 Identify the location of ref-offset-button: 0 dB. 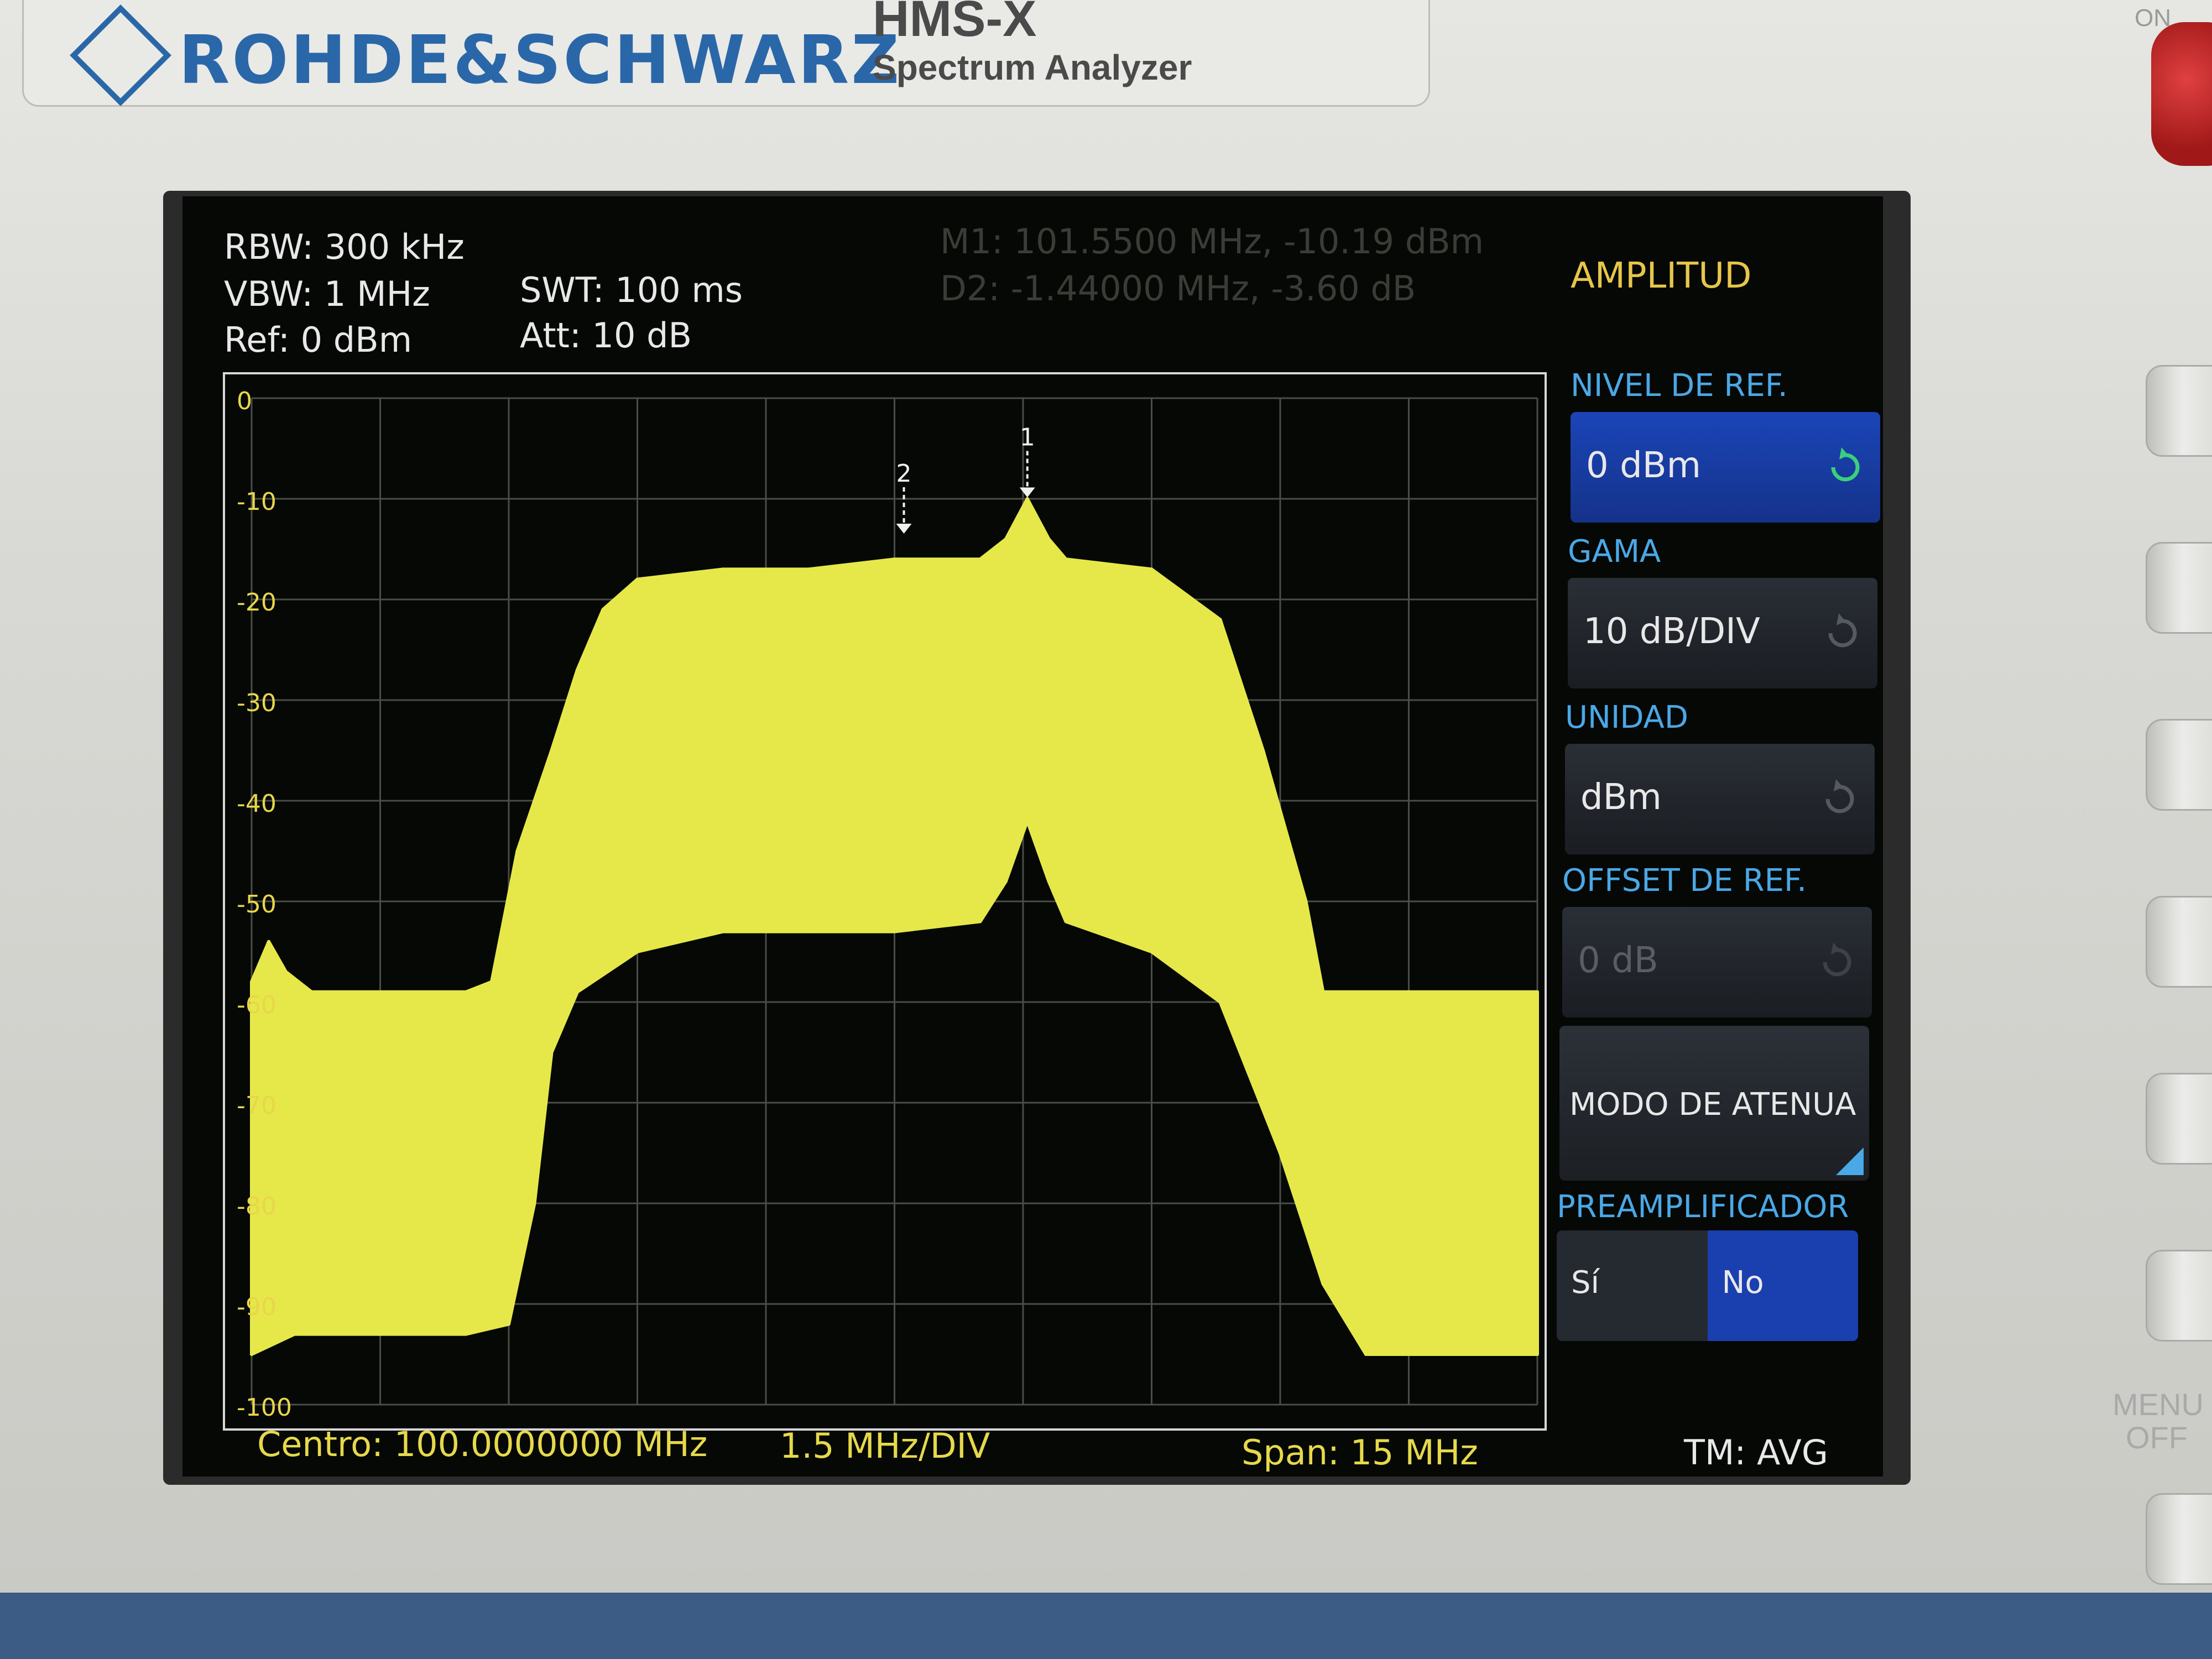
(1717, 963).